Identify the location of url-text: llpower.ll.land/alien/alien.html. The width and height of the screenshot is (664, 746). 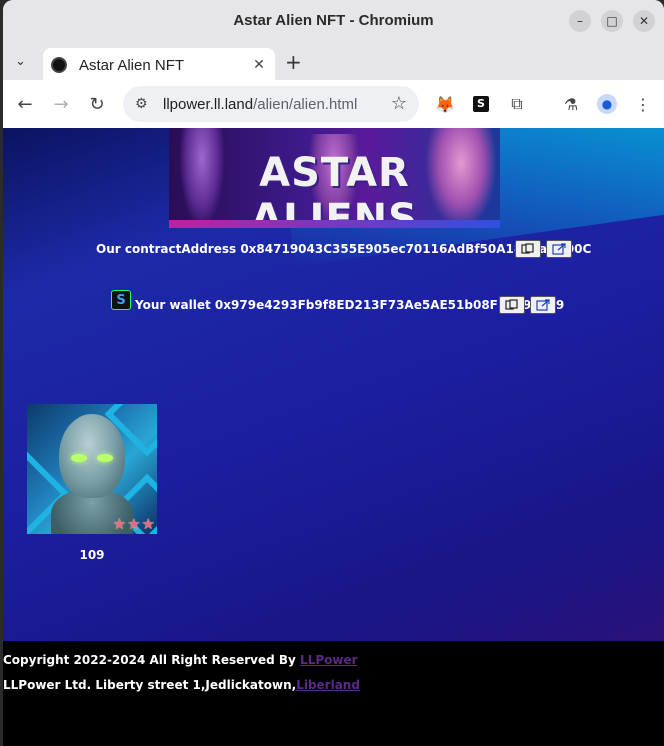
(260, 104).